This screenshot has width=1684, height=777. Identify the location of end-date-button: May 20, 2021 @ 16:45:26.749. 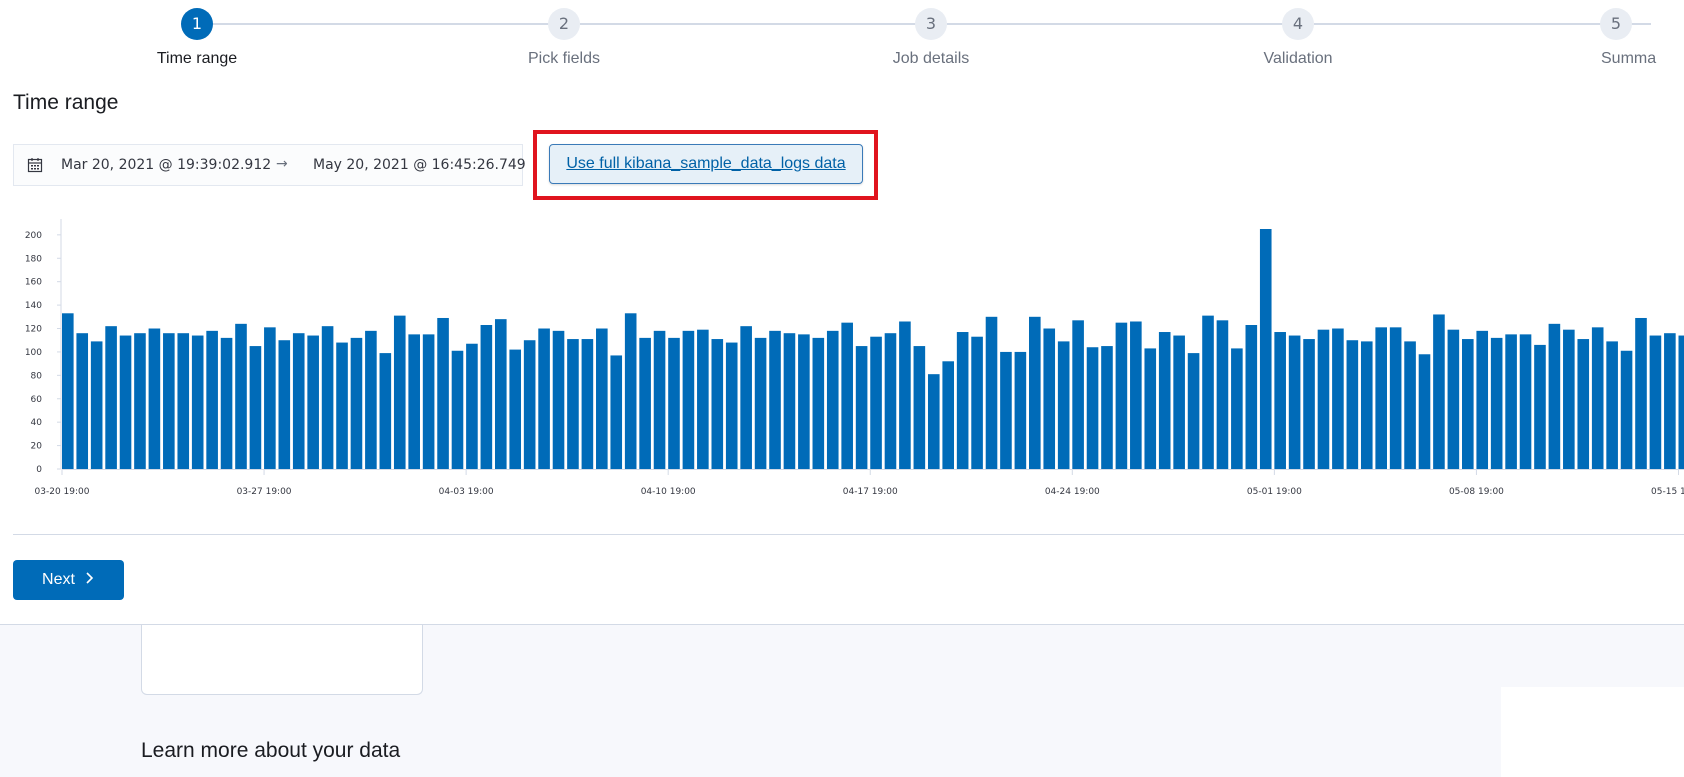
(419, 165).